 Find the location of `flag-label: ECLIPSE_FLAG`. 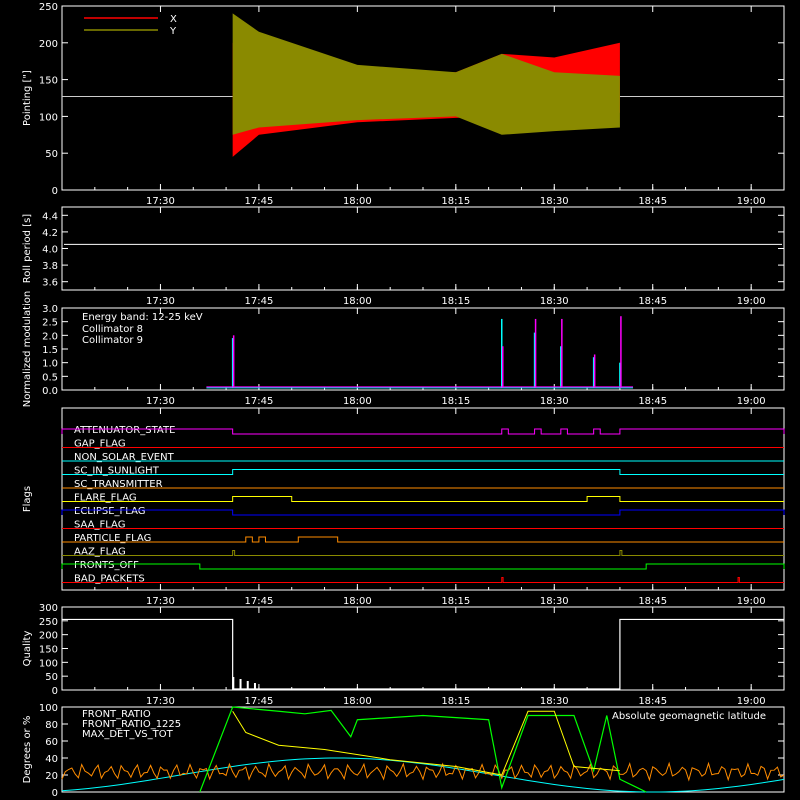

flag-label: ECLIPSE_FLAG is located at coordinates (109, 511).